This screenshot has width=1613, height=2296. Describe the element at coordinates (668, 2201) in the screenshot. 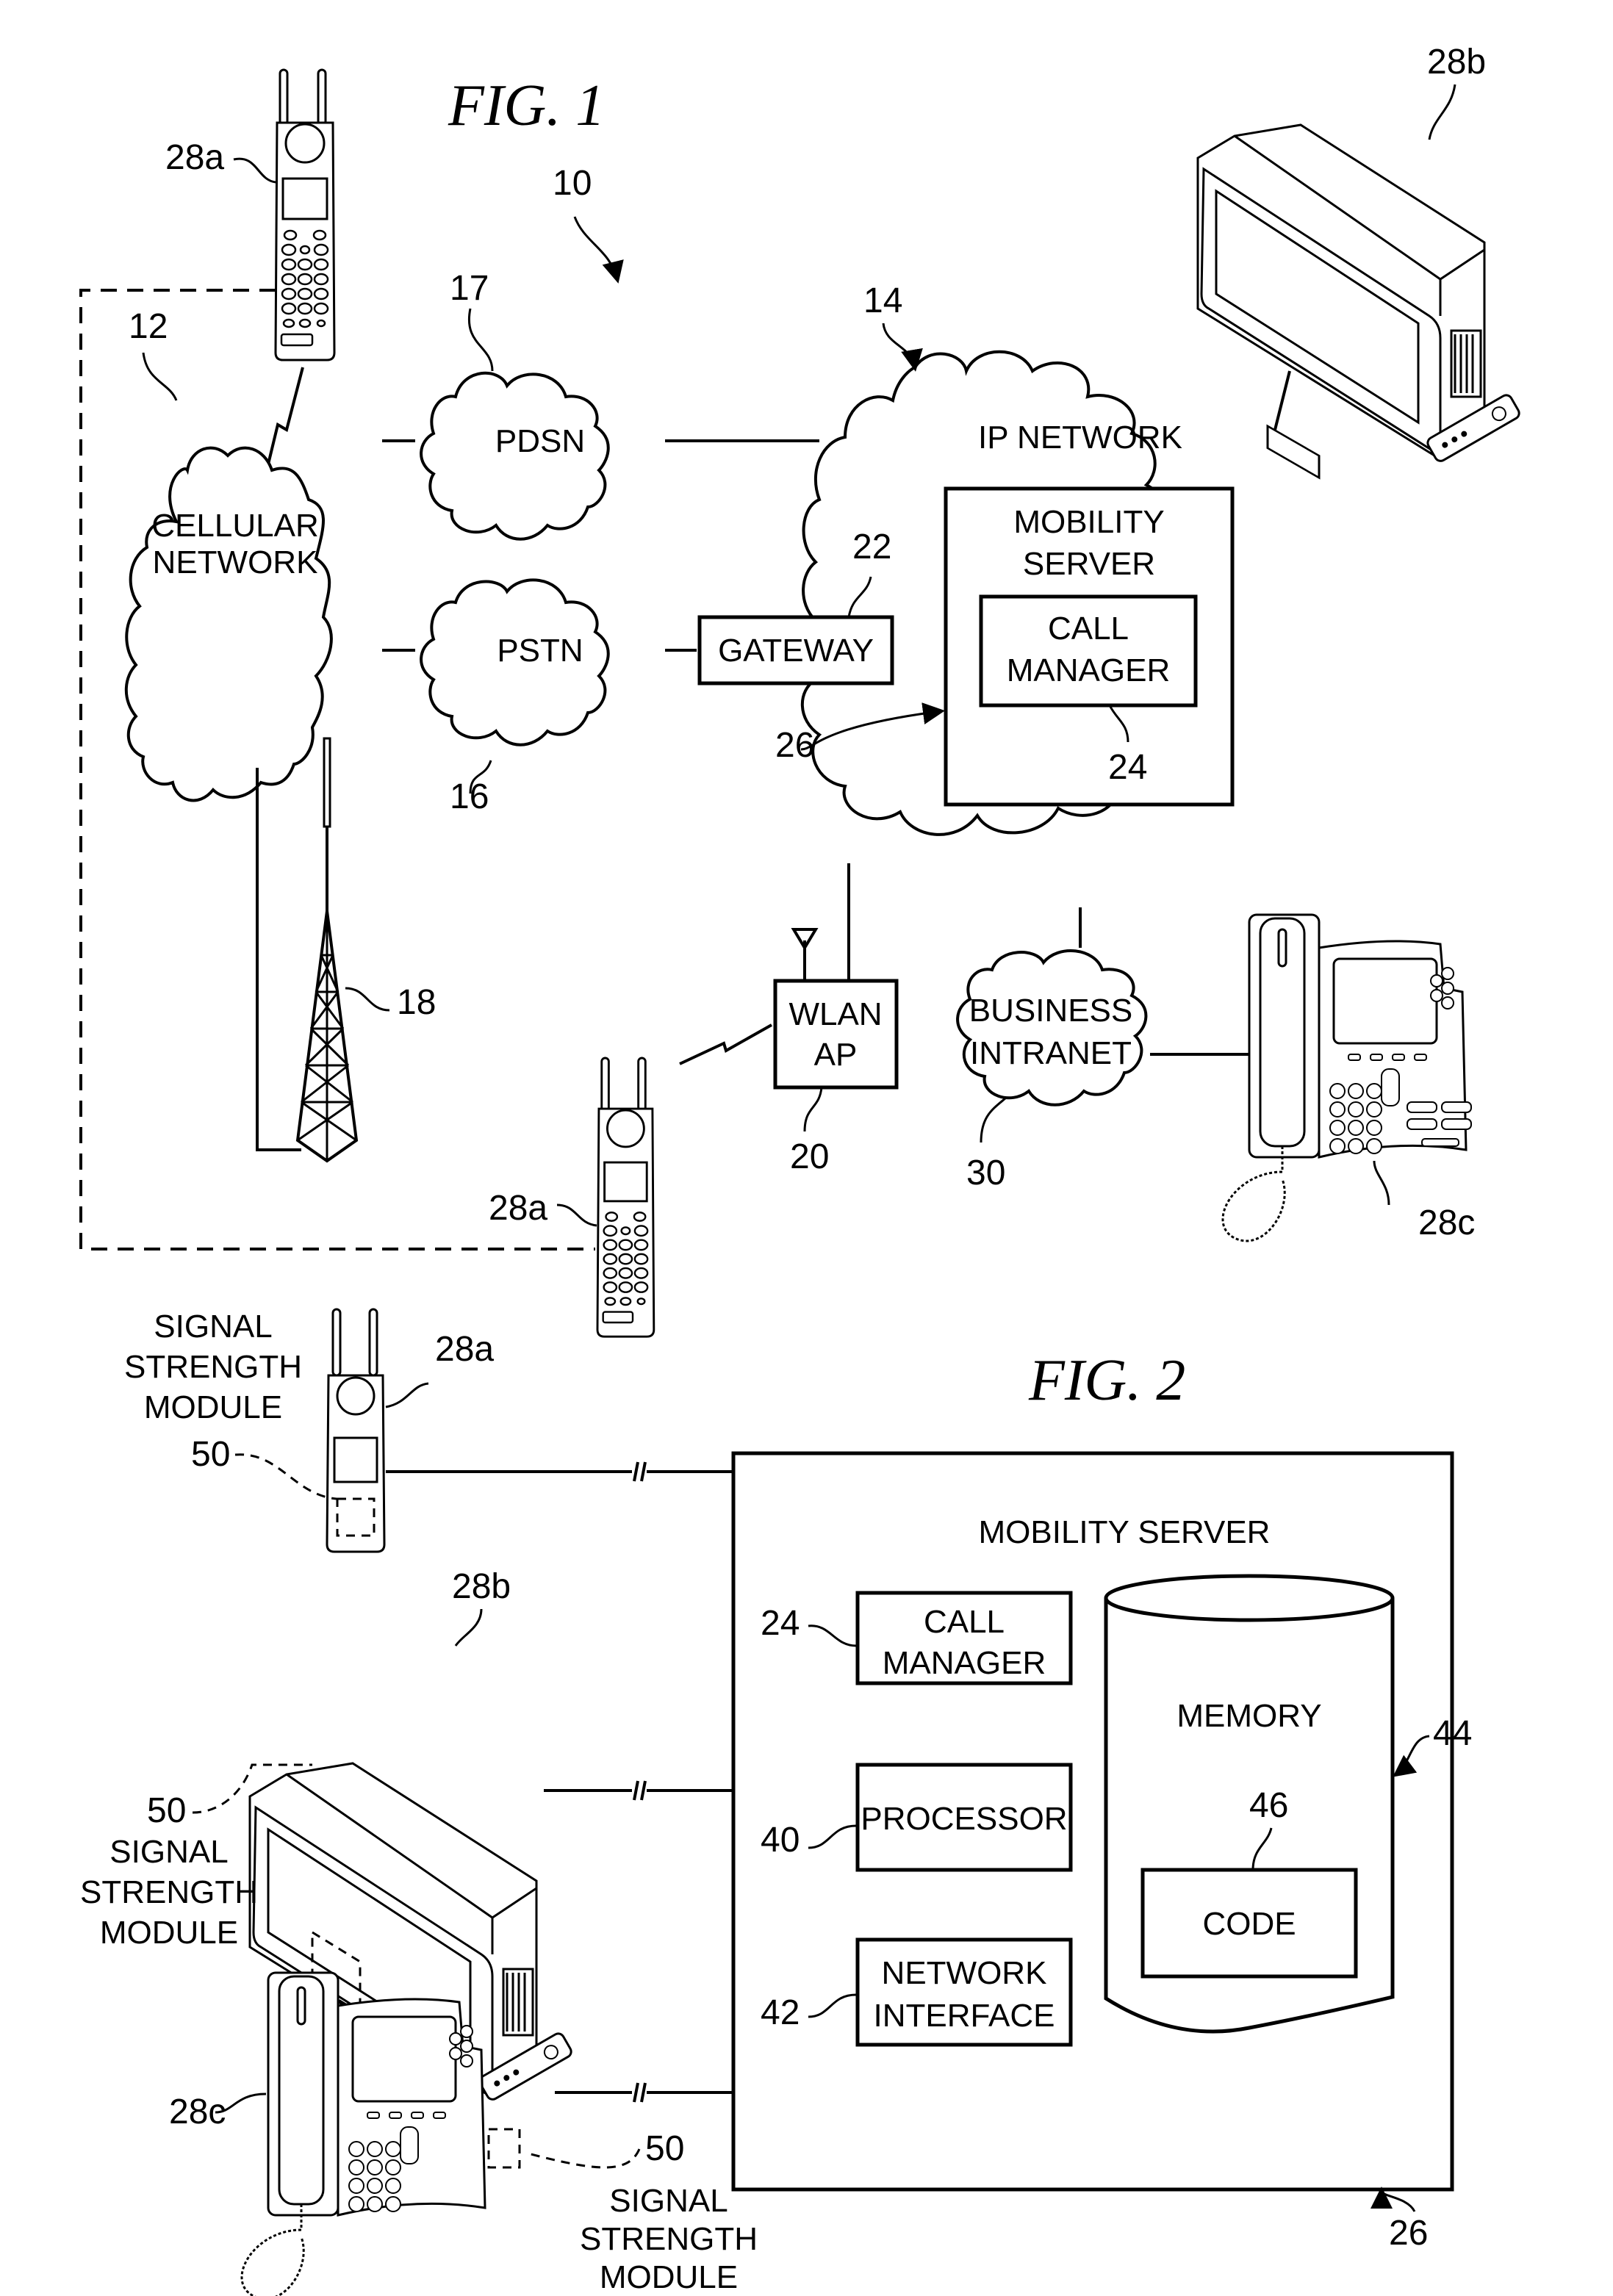

I see `ip-phone-module-label-1: SIGNAL` at that location.